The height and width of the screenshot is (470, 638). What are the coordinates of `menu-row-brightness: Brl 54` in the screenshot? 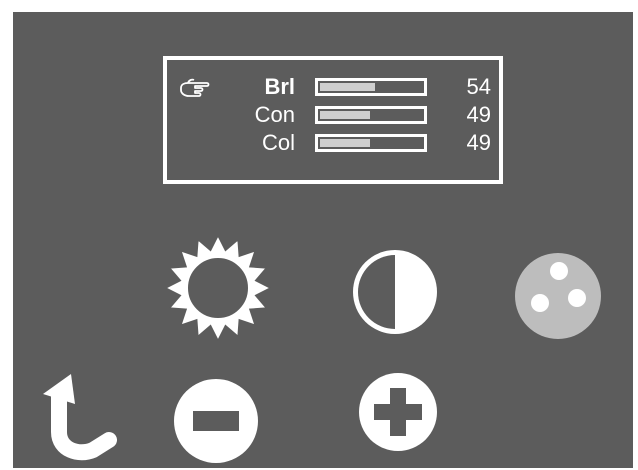 It's located at (333, 88).